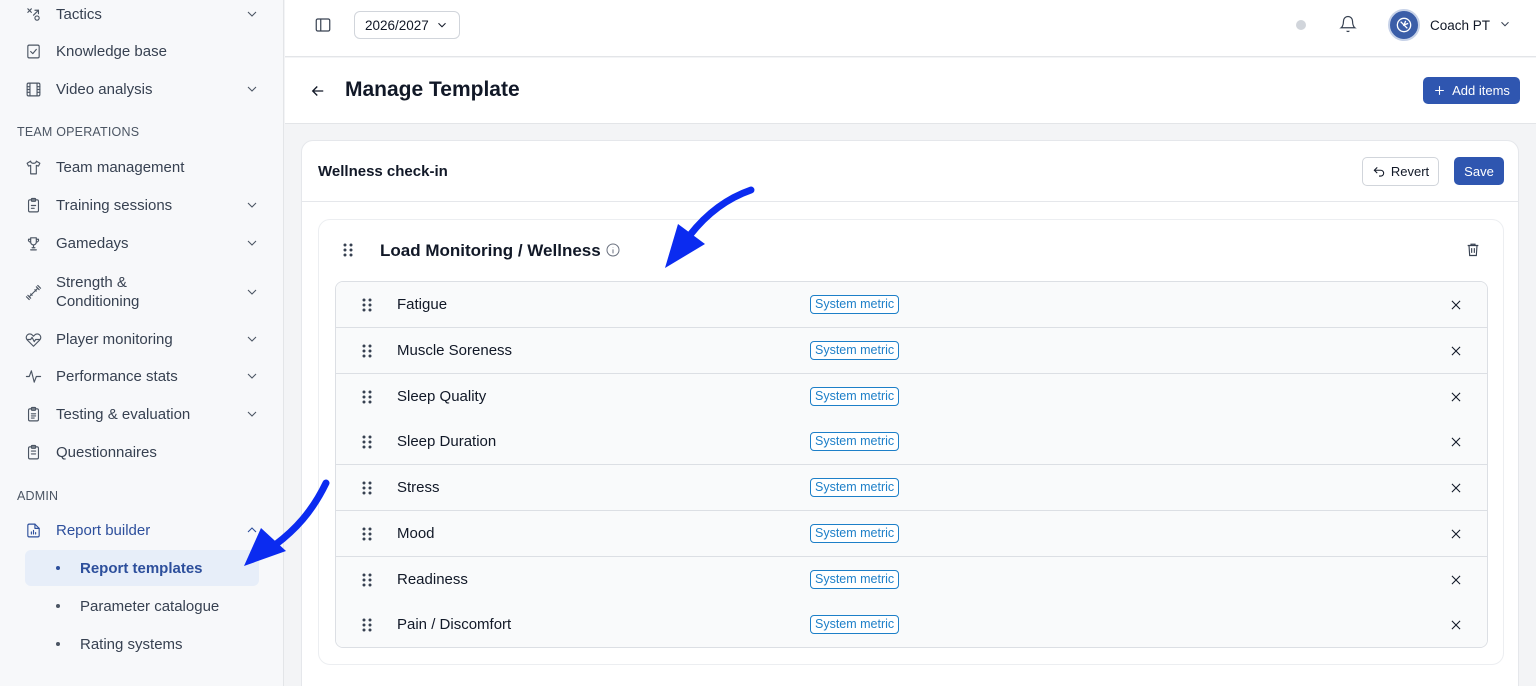  Describe the element at coordinates (1301, 25) in the screenshot. I see `status-indicator` at that location.